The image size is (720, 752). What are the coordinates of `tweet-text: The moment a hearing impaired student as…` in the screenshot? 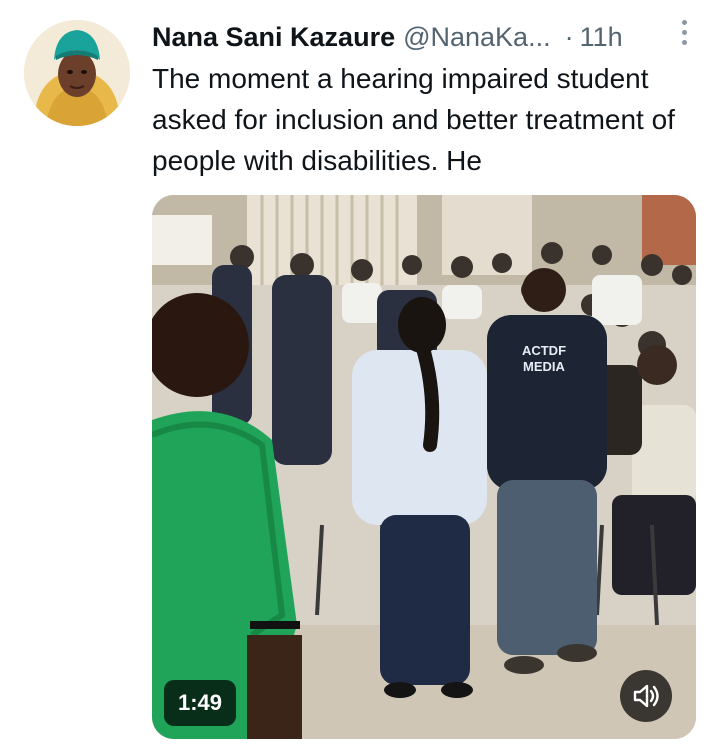 It's located at (413, 119).